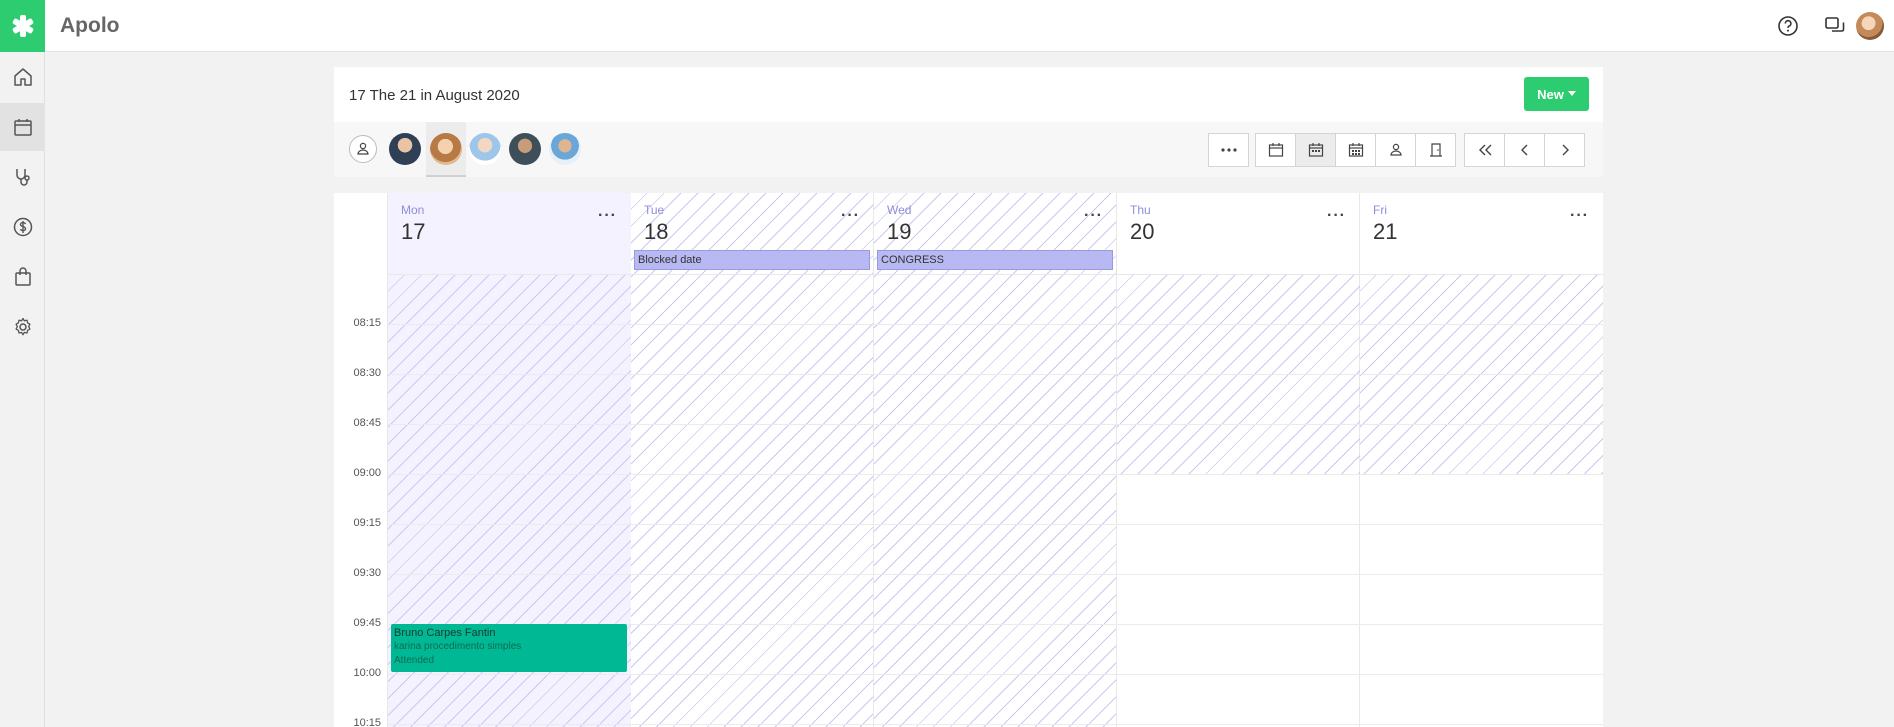 This screenshot has width=1894, height=727. I want to click on day-column-wed: Wed 19 ··· CONGRESS, so click(995, 460).